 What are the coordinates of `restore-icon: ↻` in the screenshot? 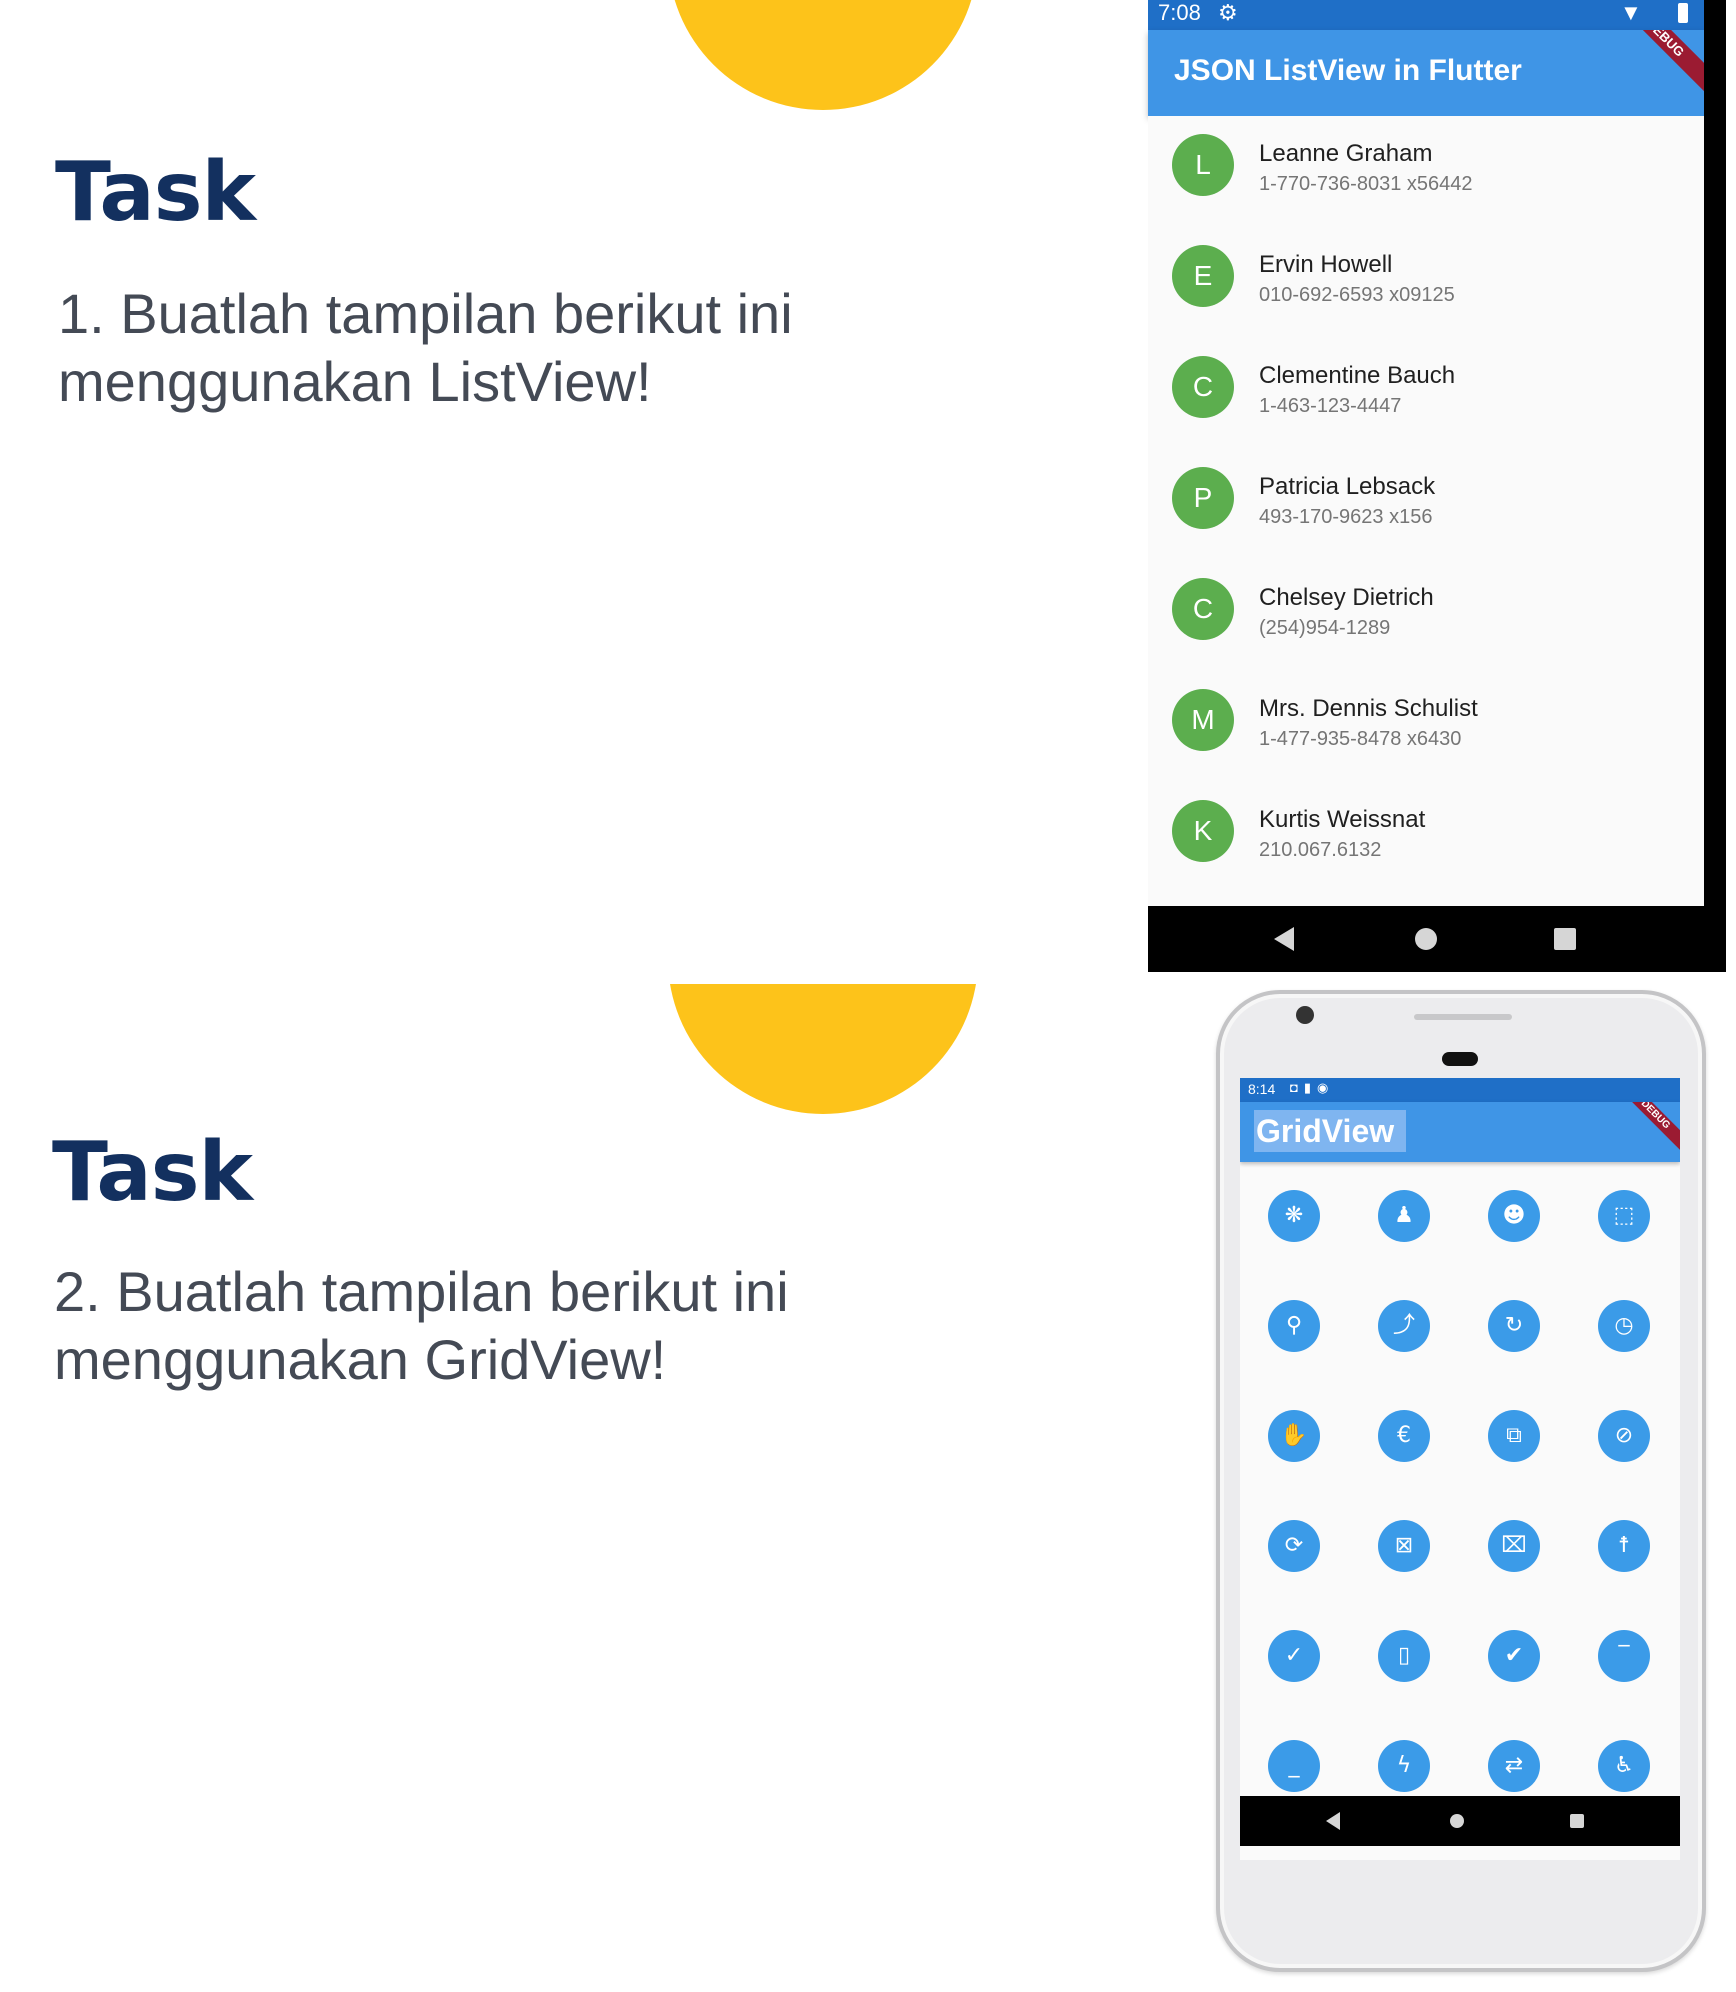 It's located at (1514, 1326).